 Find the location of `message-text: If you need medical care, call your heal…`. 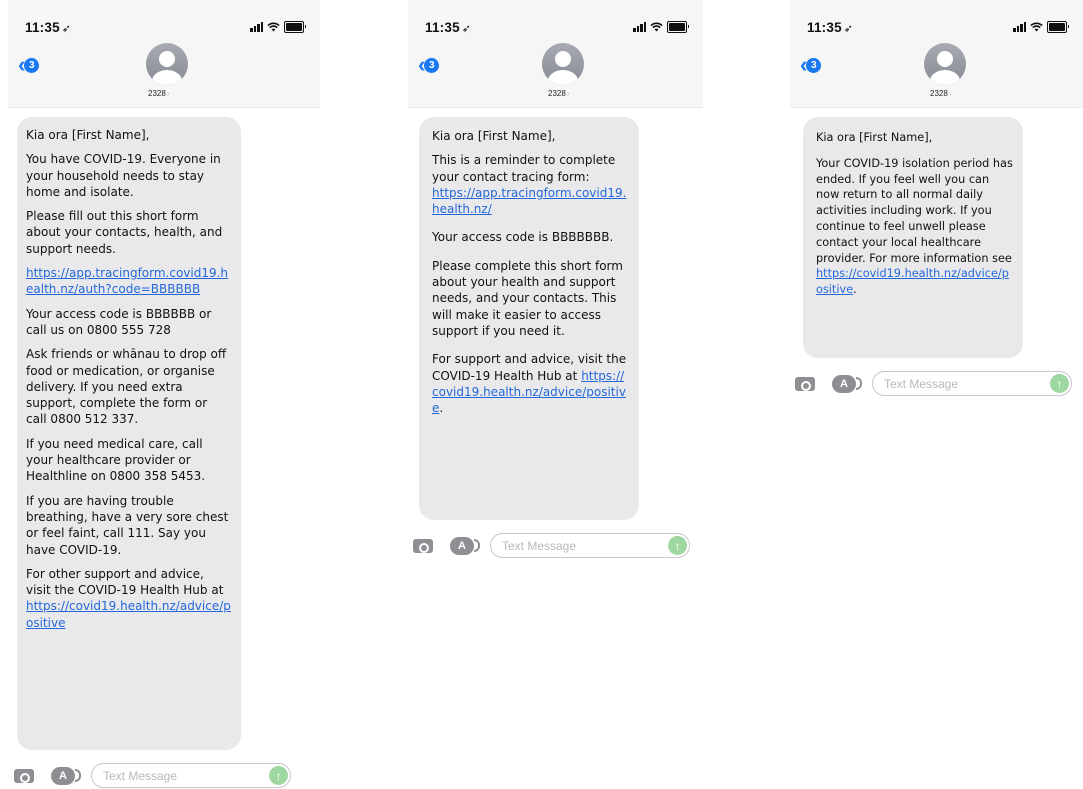

message-text: If you need medical care, call your heal… is located at coordinates (116, 460).